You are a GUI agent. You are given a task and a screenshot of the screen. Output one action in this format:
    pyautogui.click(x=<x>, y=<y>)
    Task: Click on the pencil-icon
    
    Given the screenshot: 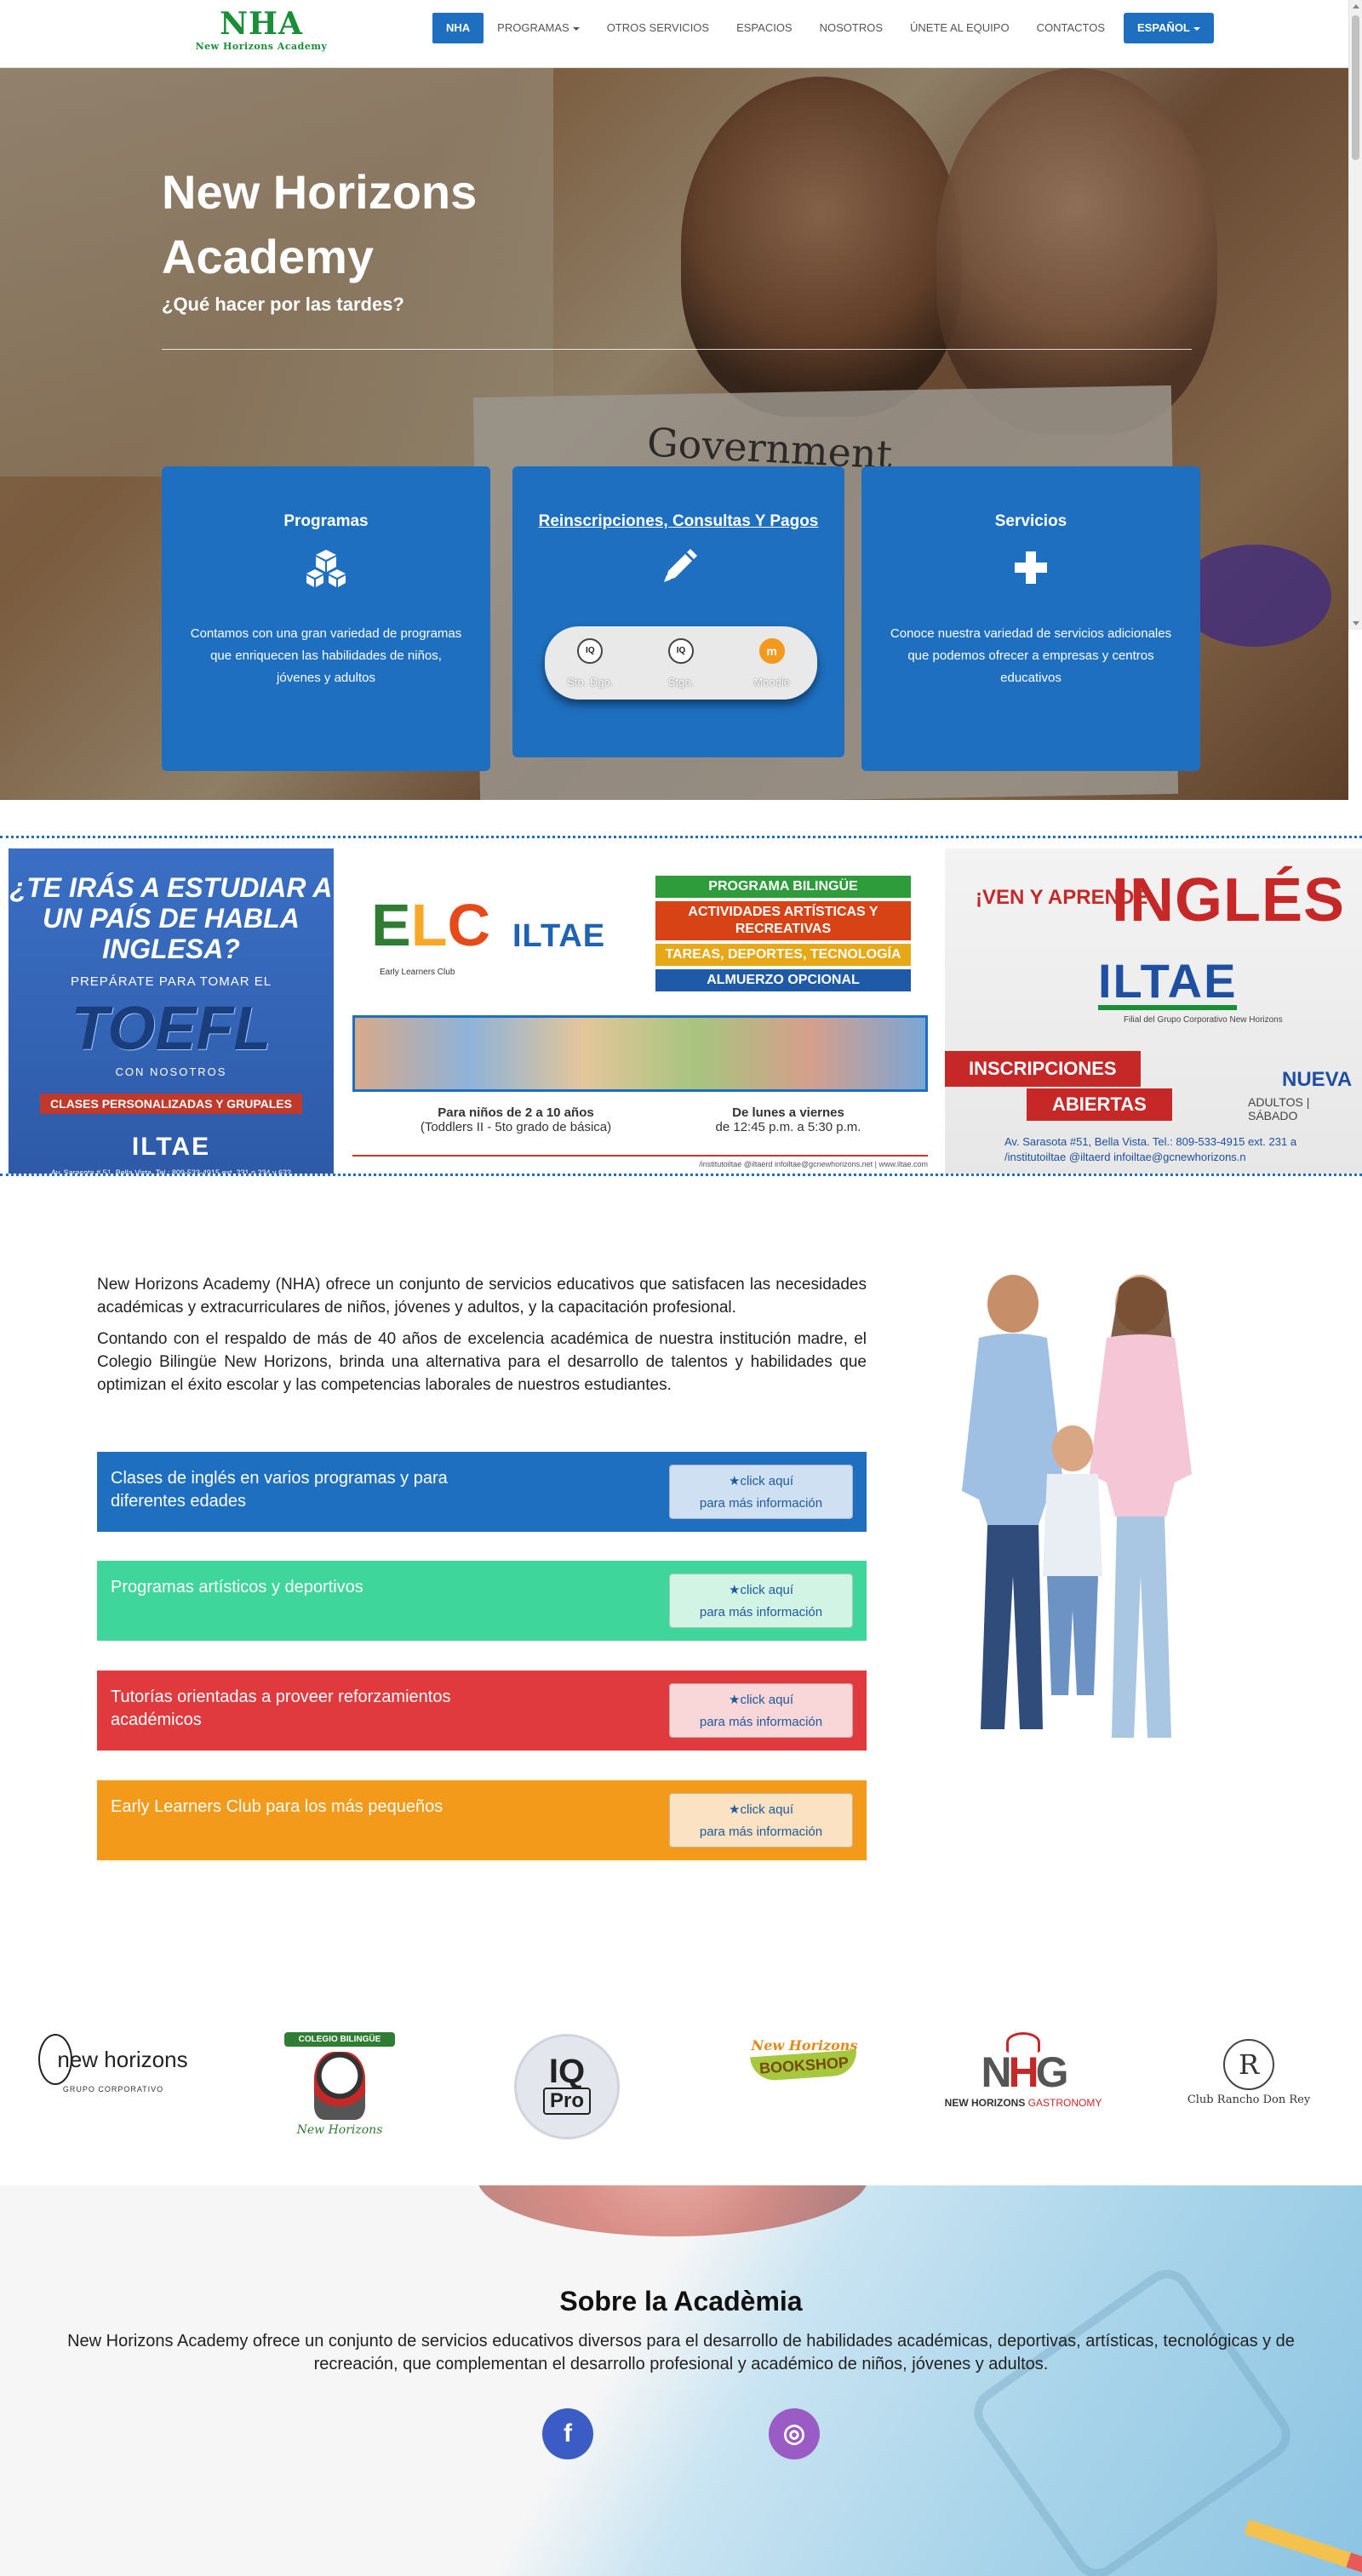 What is the action you would take?
    pyautogui.click(x=678, y=567)
    